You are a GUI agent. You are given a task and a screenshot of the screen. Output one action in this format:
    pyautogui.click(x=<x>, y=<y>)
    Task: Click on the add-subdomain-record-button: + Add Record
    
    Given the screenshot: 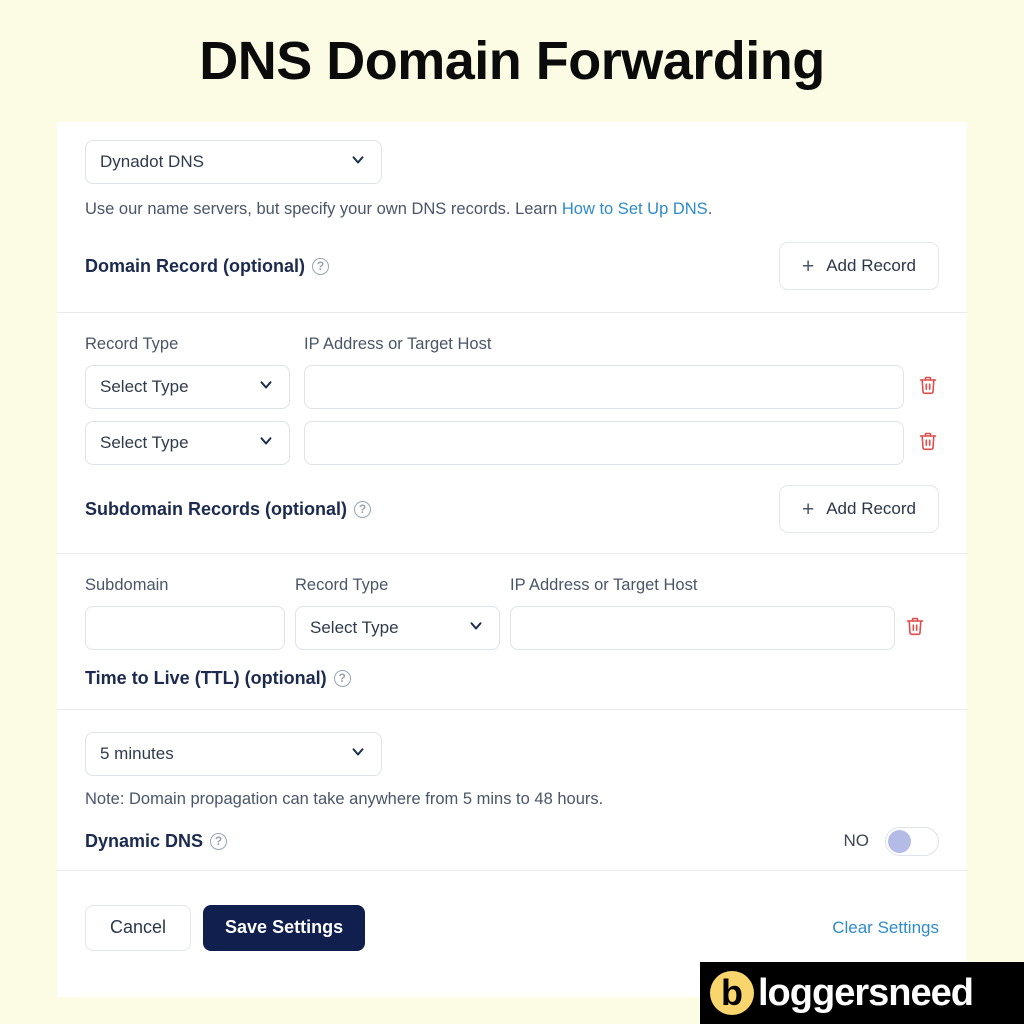 What is the action you would take?
    pyautogui.click(x=858, y=509)
    